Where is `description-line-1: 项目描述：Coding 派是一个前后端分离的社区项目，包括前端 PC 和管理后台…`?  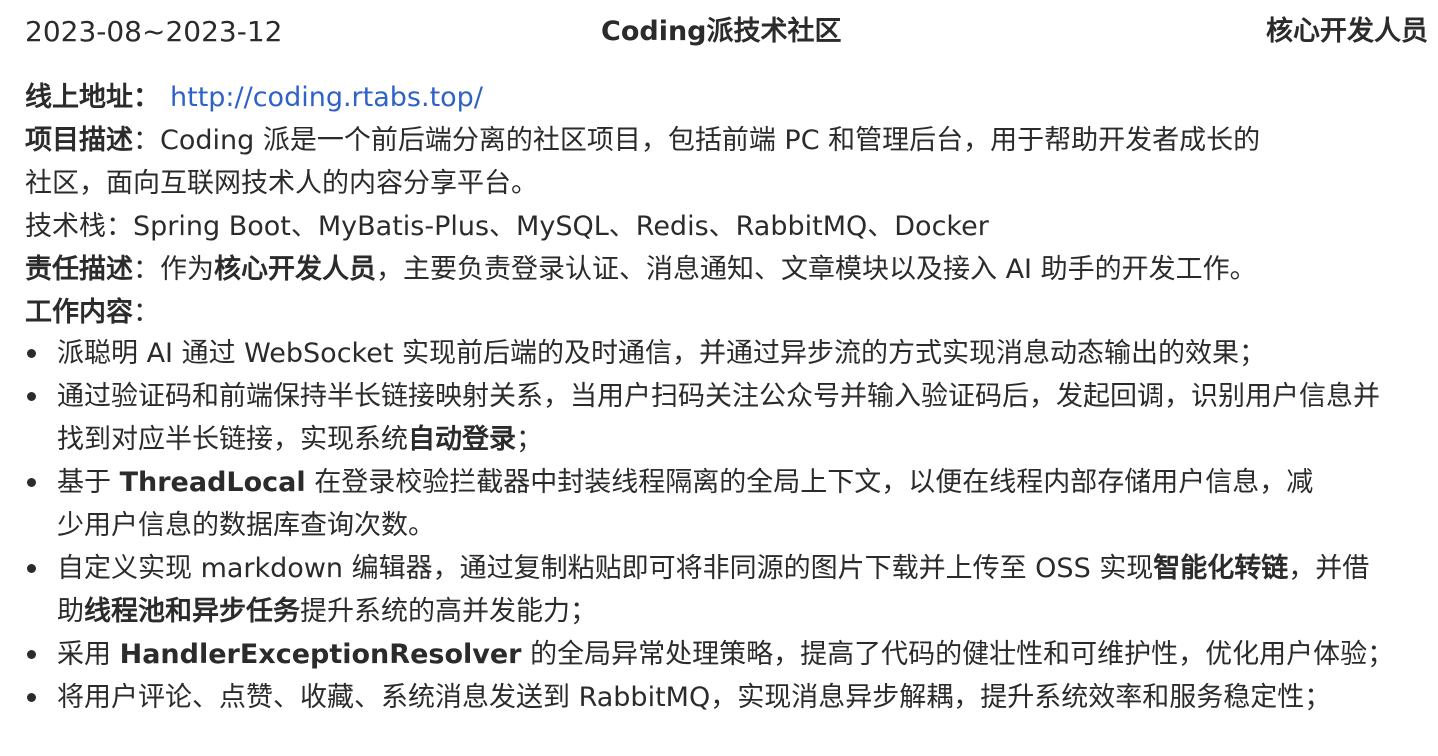
description-line-1: 项目描述：Coding 派是一个前后端分离的社区项目，包括前端 PC 和管理后台… is located at coordinates (727, 140).